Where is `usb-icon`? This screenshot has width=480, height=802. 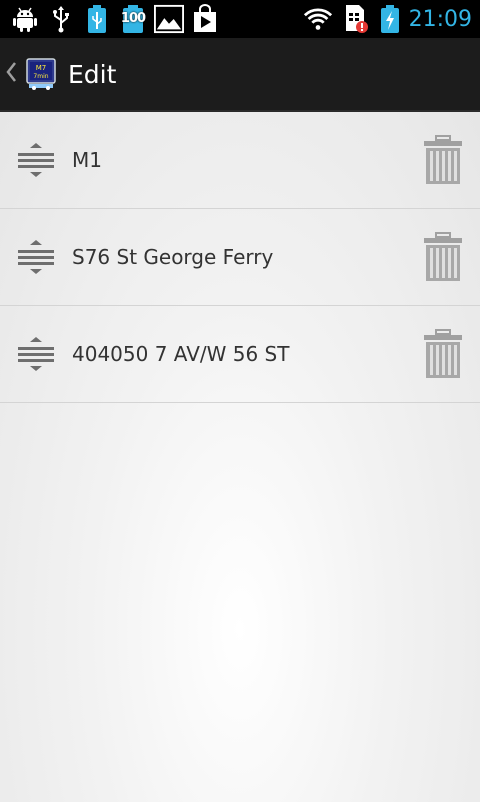 usb-icon is located at coordinates (61, 19).